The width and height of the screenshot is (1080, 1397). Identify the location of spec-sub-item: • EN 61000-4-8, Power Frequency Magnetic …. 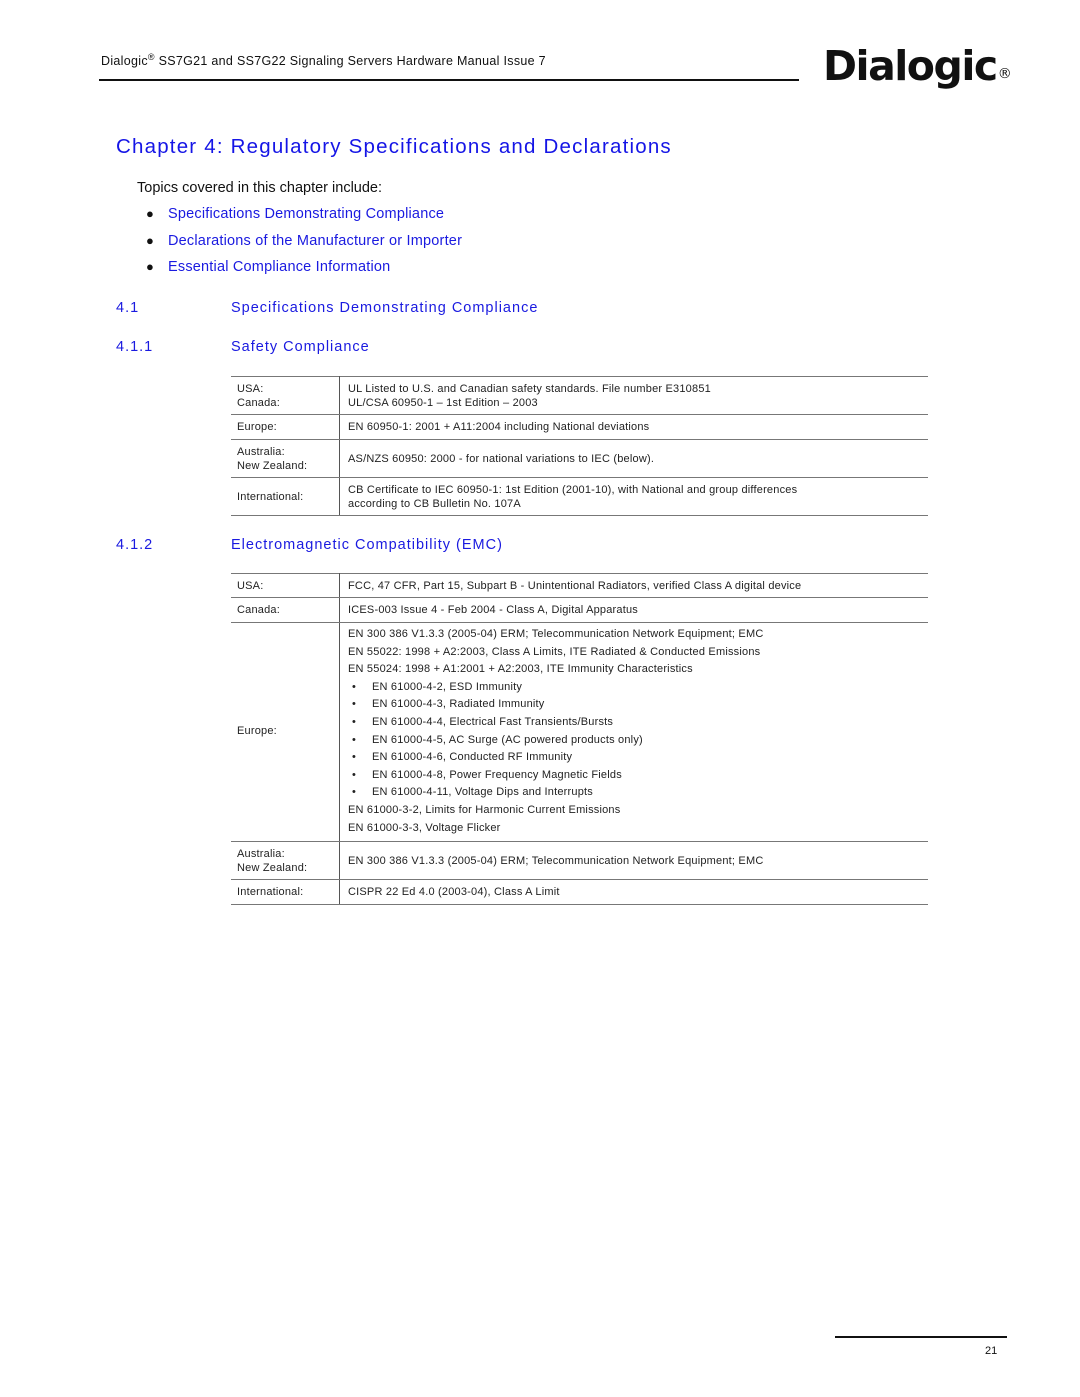
(635, 776).